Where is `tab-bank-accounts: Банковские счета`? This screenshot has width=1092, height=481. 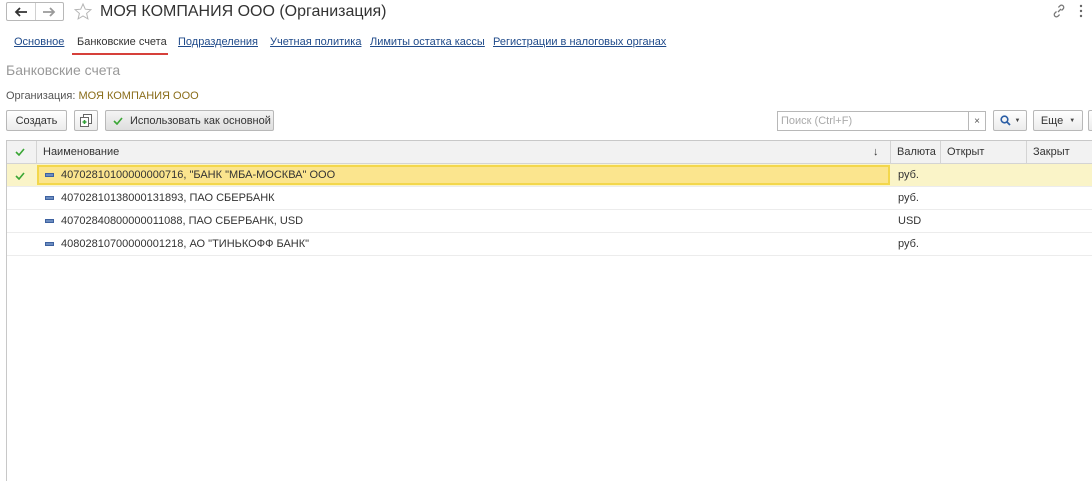 tab-bank-accounts: Банковские счета is located at coordinates (122, 42).